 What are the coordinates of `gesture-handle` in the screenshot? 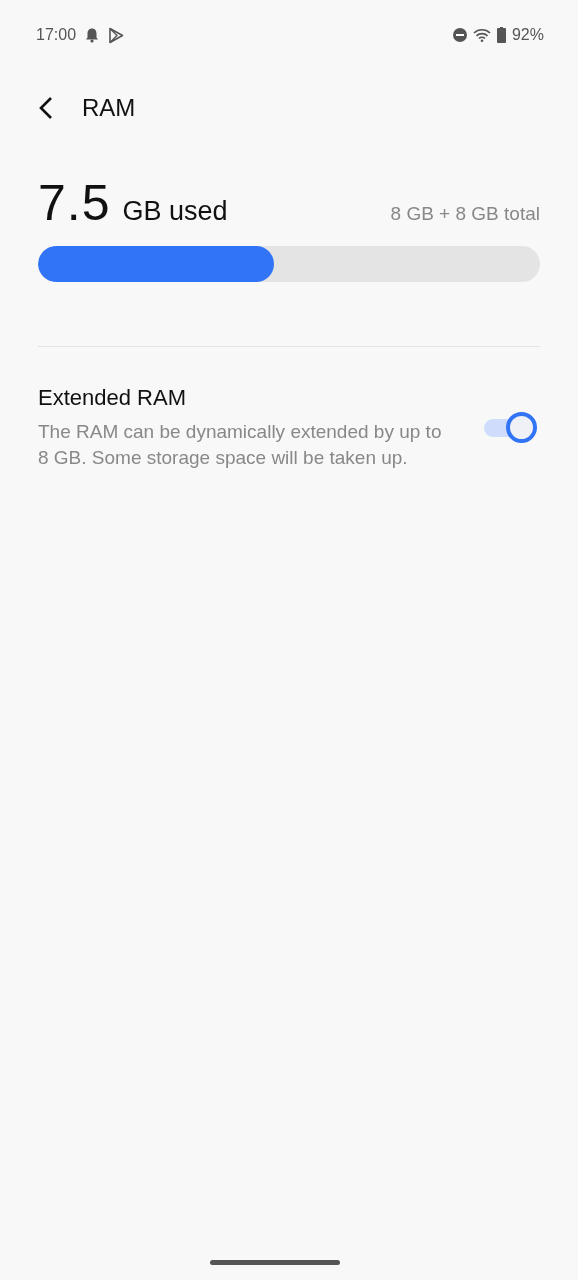 It's located at (275, 1262).